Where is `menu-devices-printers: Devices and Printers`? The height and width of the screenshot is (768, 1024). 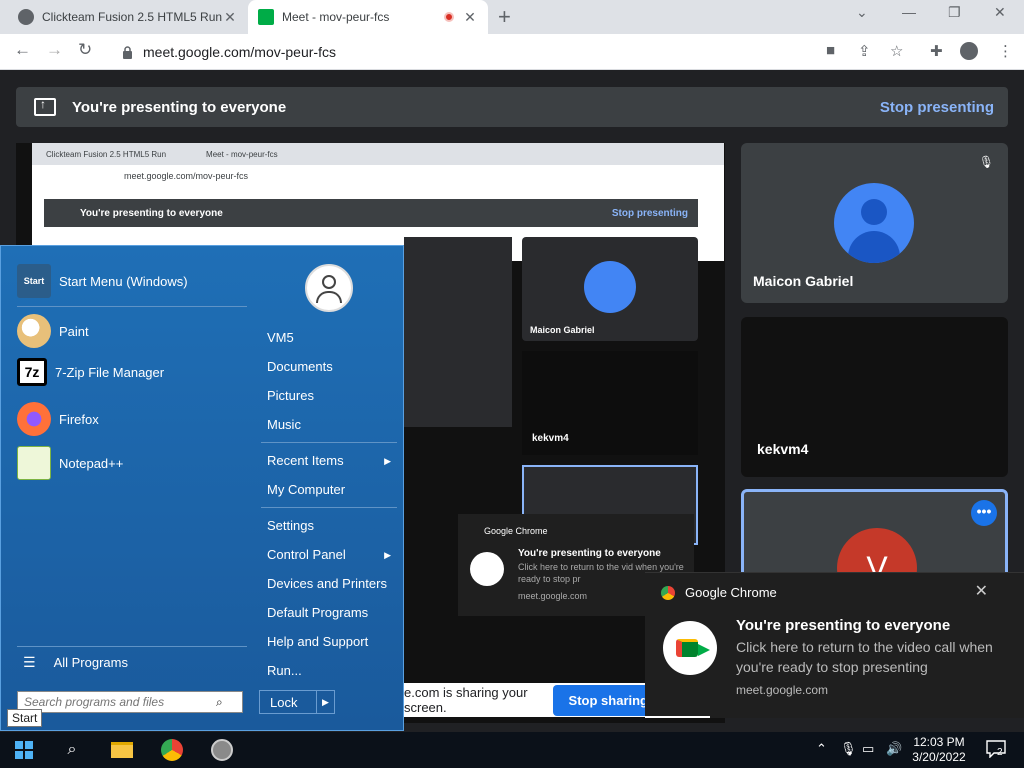
menu-devices-printers: Devices and Printers is located at coordinates (327, 583).